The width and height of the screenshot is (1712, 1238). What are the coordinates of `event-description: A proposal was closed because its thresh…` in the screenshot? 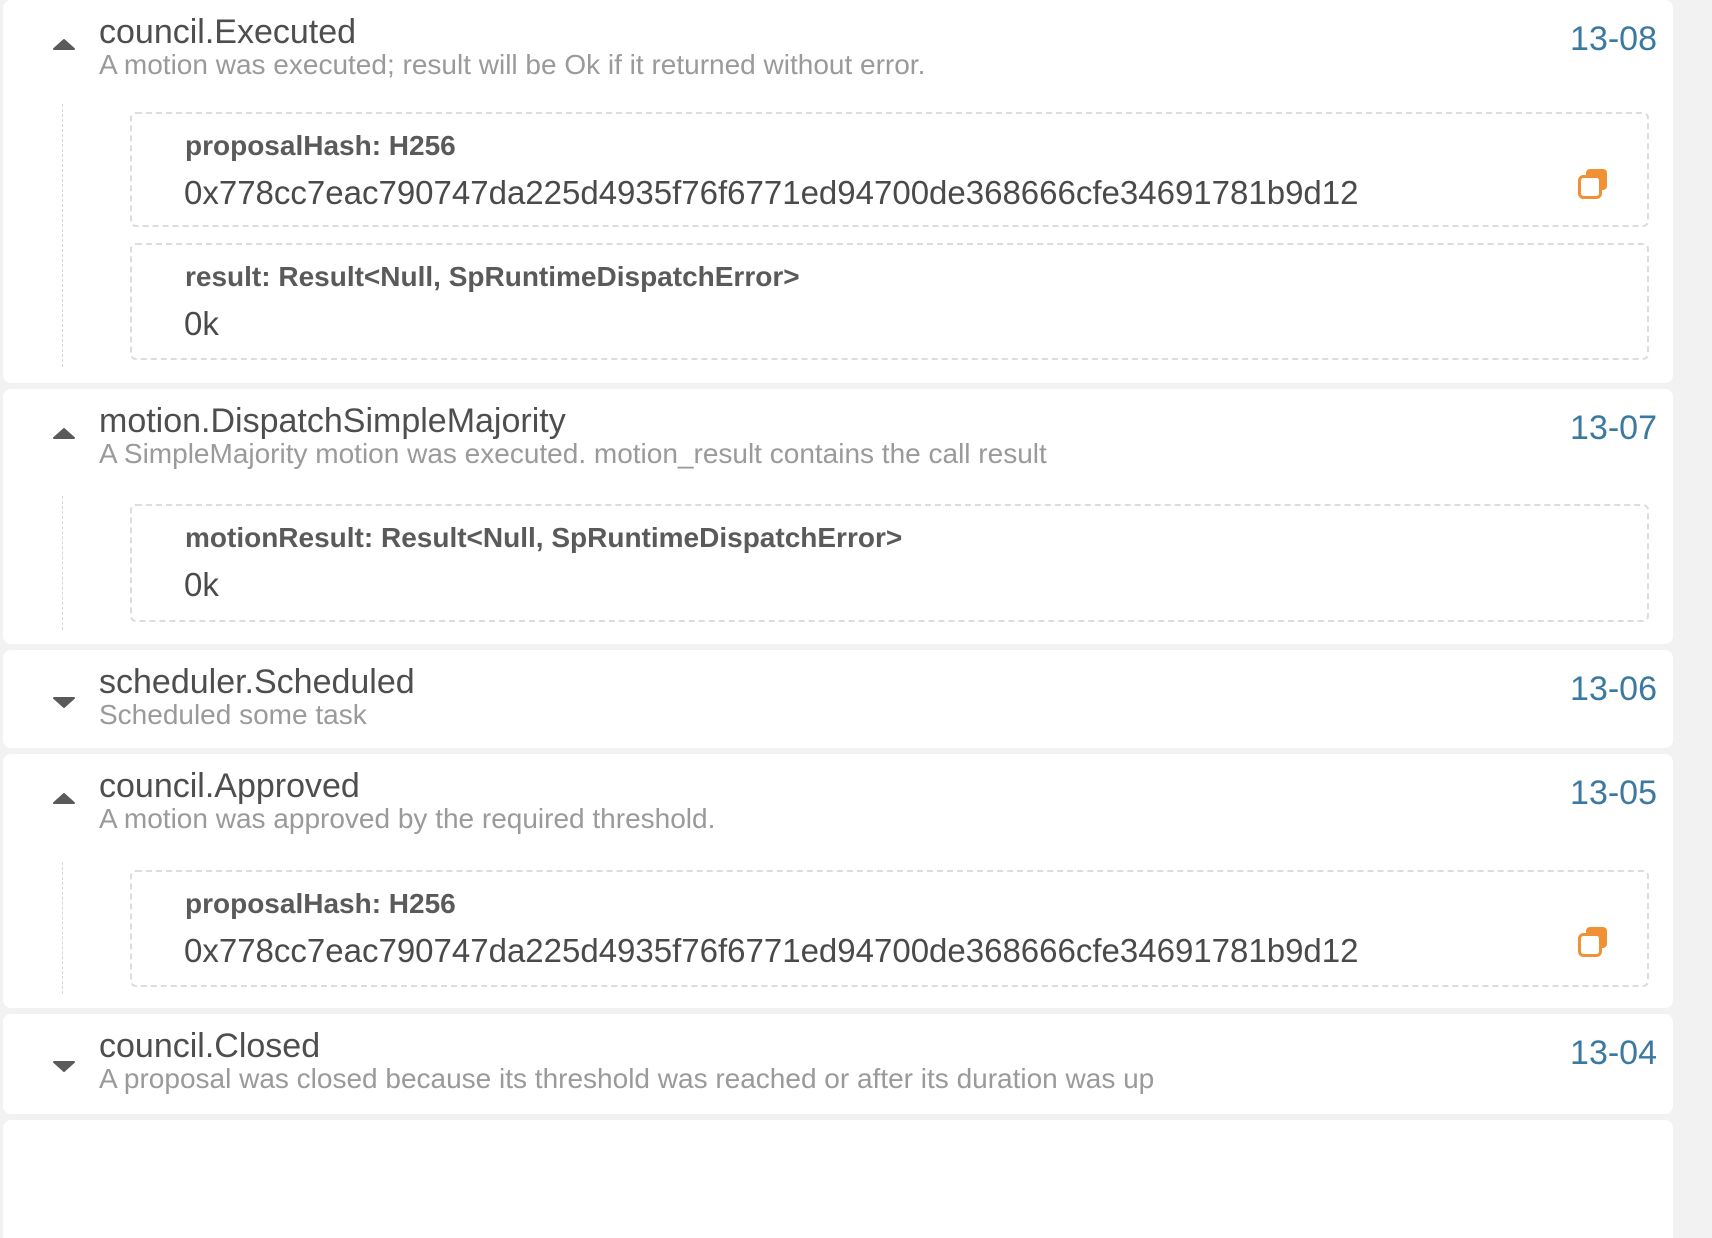 It's located at (627, 1078).